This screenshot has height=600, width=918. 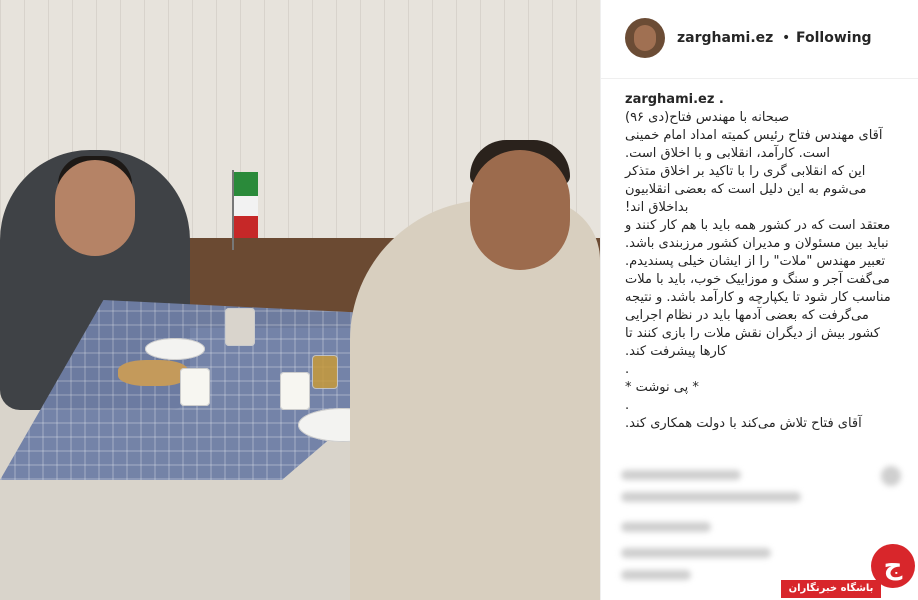 What do you see at coordinates (153, 373) in the screenshot?
I see `bread` at bounding box center [153, 373].